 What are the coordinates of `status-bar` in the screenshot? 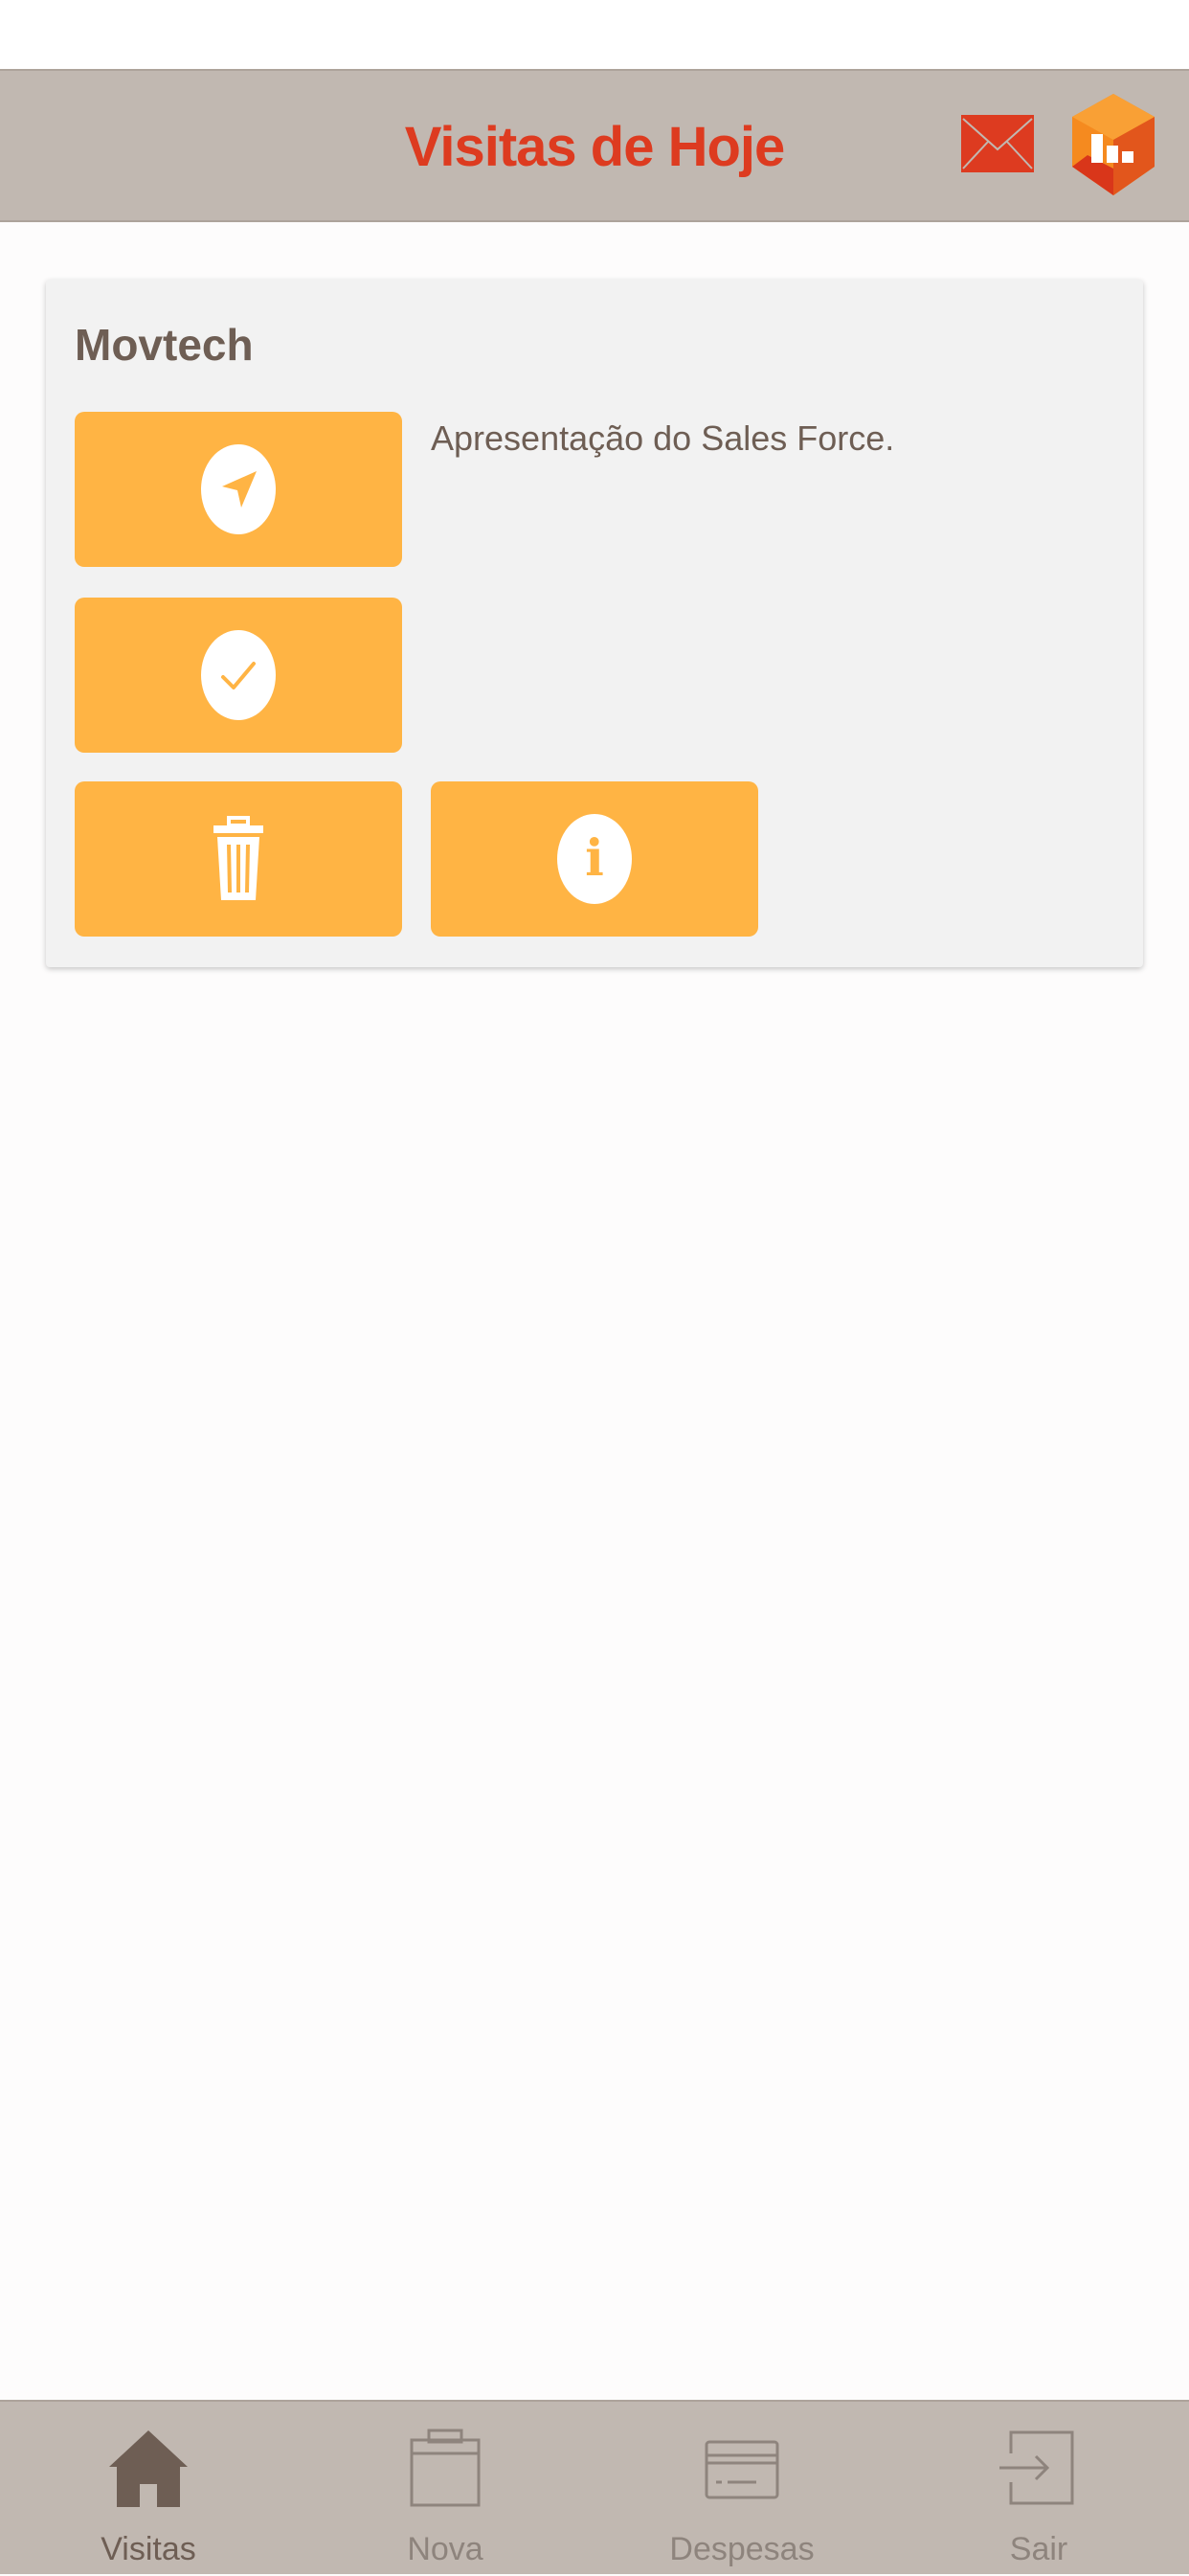 It's located at (594, 34).